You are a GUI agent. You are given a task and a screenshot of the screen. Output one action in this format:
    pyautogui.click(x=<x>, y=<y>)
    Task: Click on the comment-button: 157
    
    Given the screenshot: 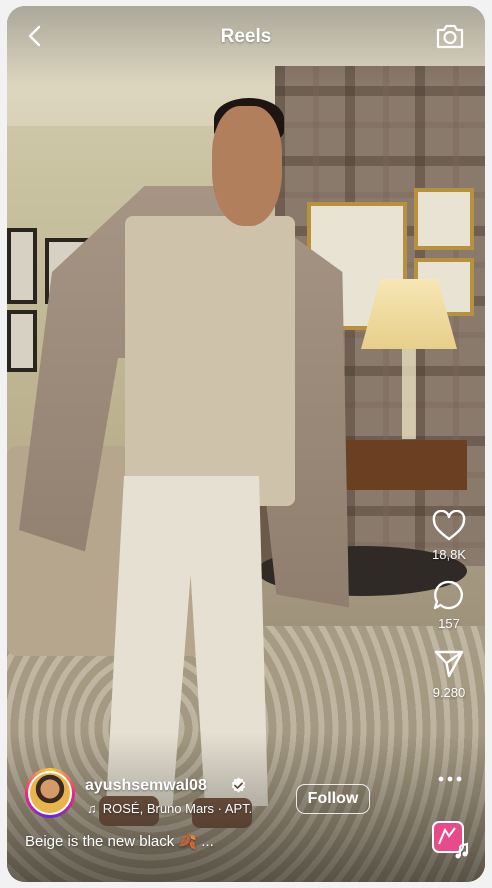 What is the action you would take?
    pyautogui.click(x=449, y=605)
    